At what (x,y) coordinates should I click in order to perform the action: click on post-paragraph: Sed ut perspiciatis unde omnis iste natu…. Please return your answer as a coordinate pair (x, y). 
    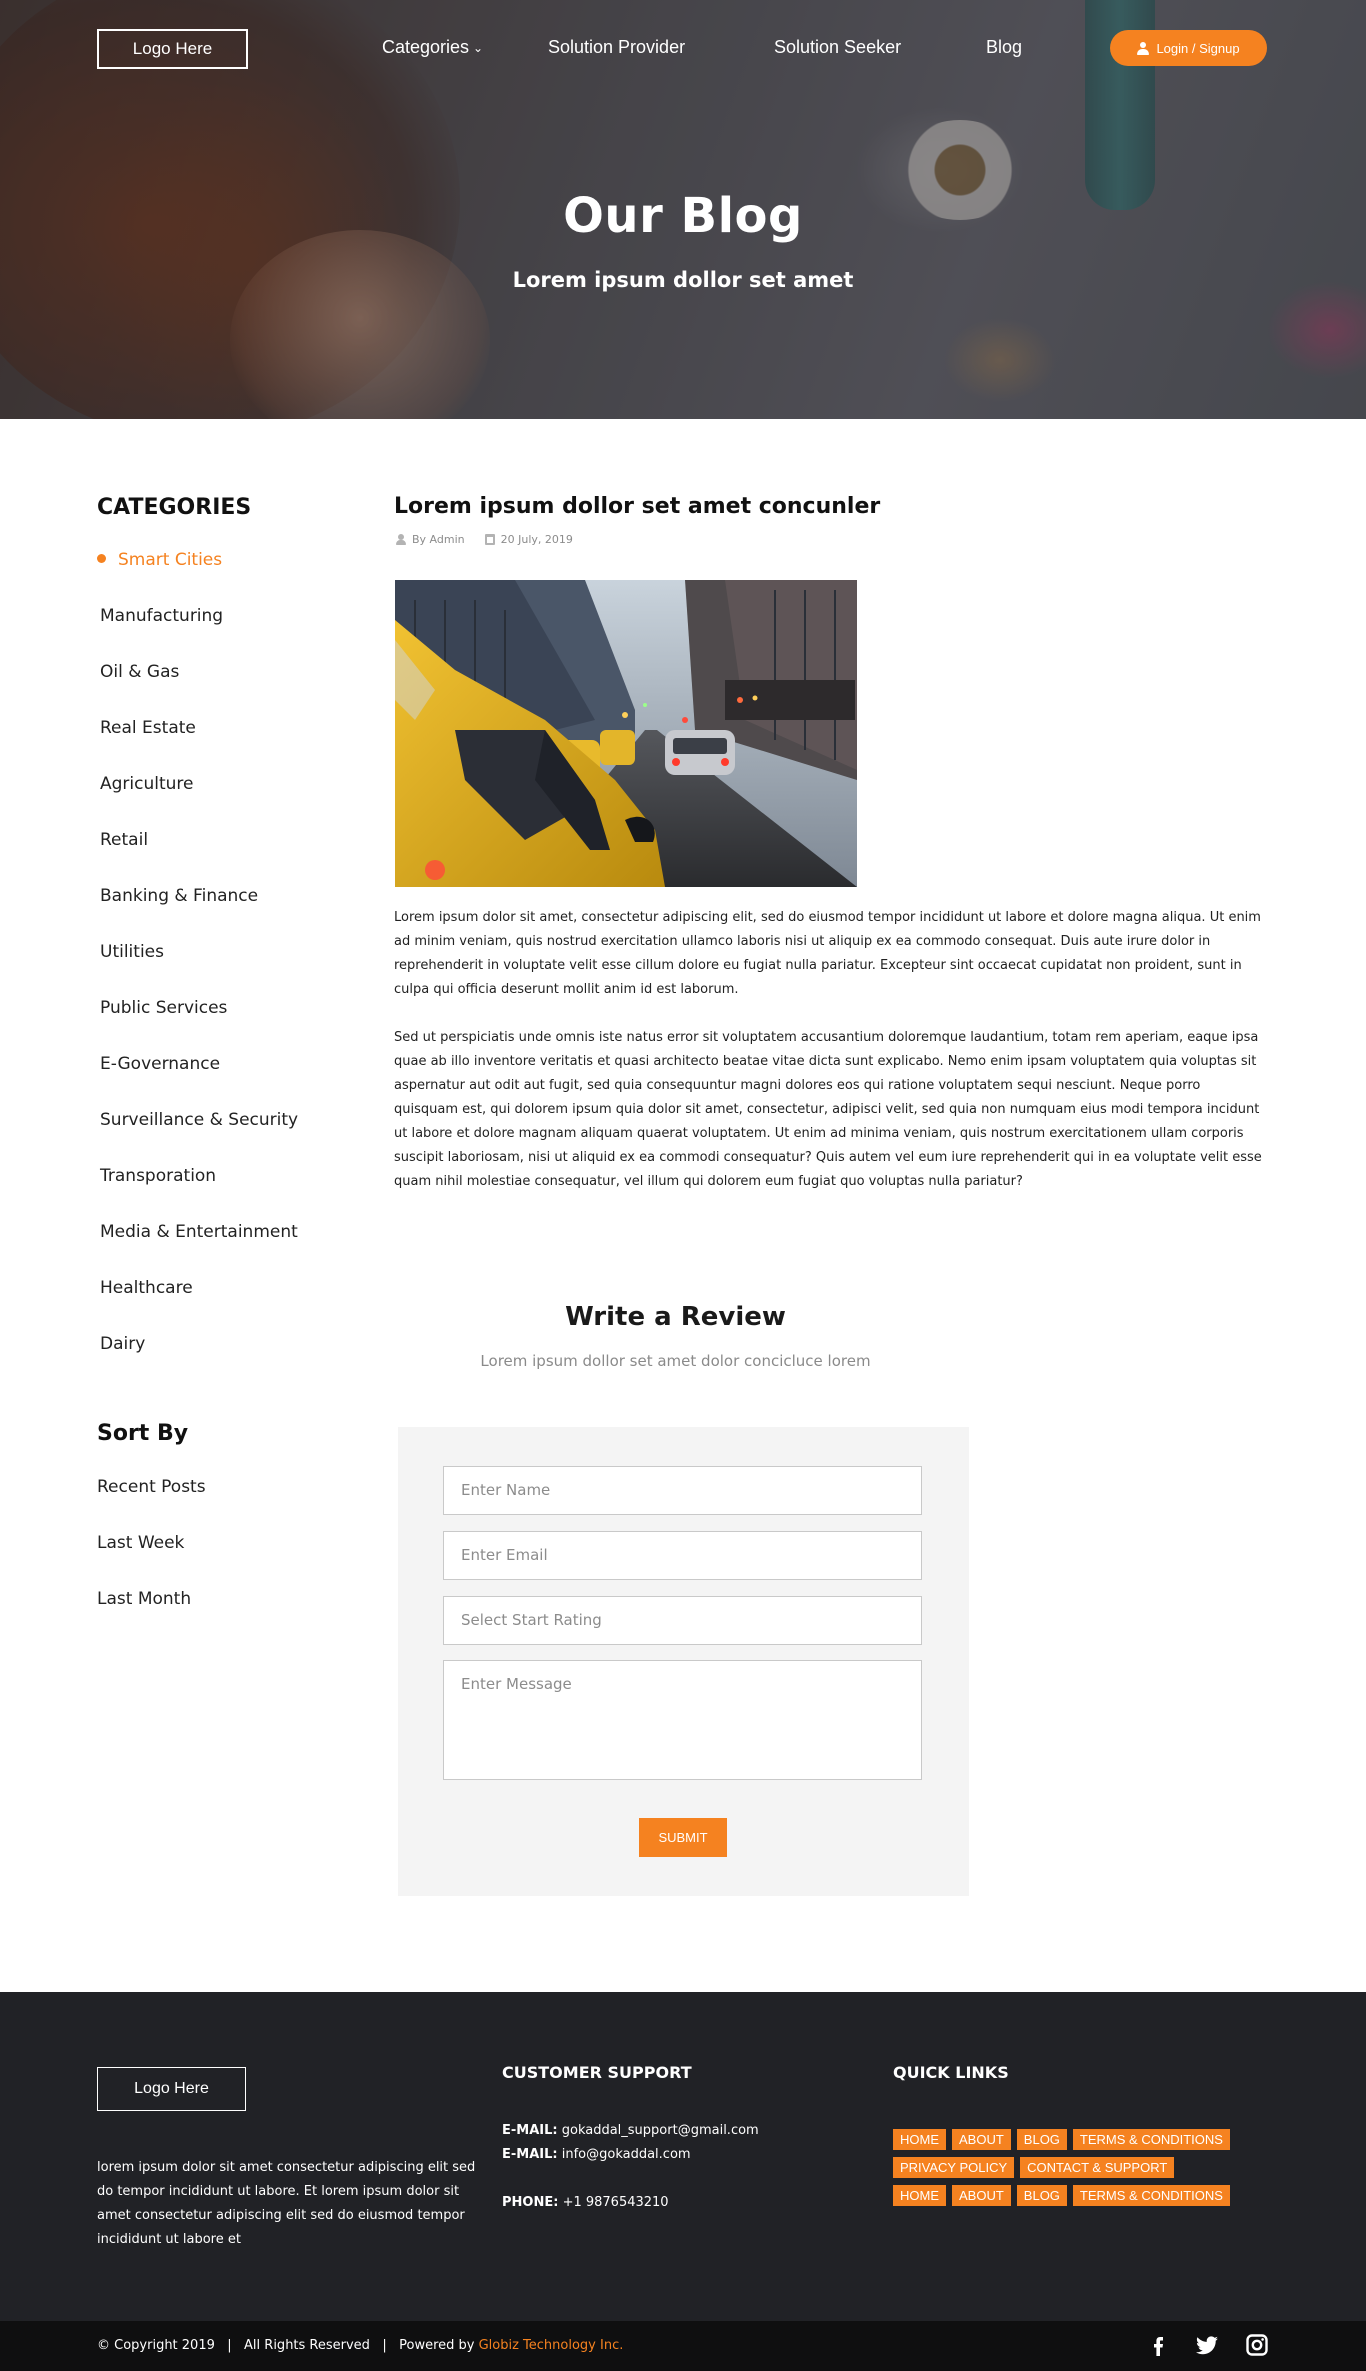
    Looking at the image, I should click on (828, 1109).